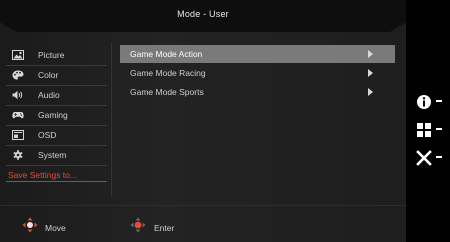 The width and height of the screenshot is (450, 242). I want to click on grid-icon, so click(424, 130).